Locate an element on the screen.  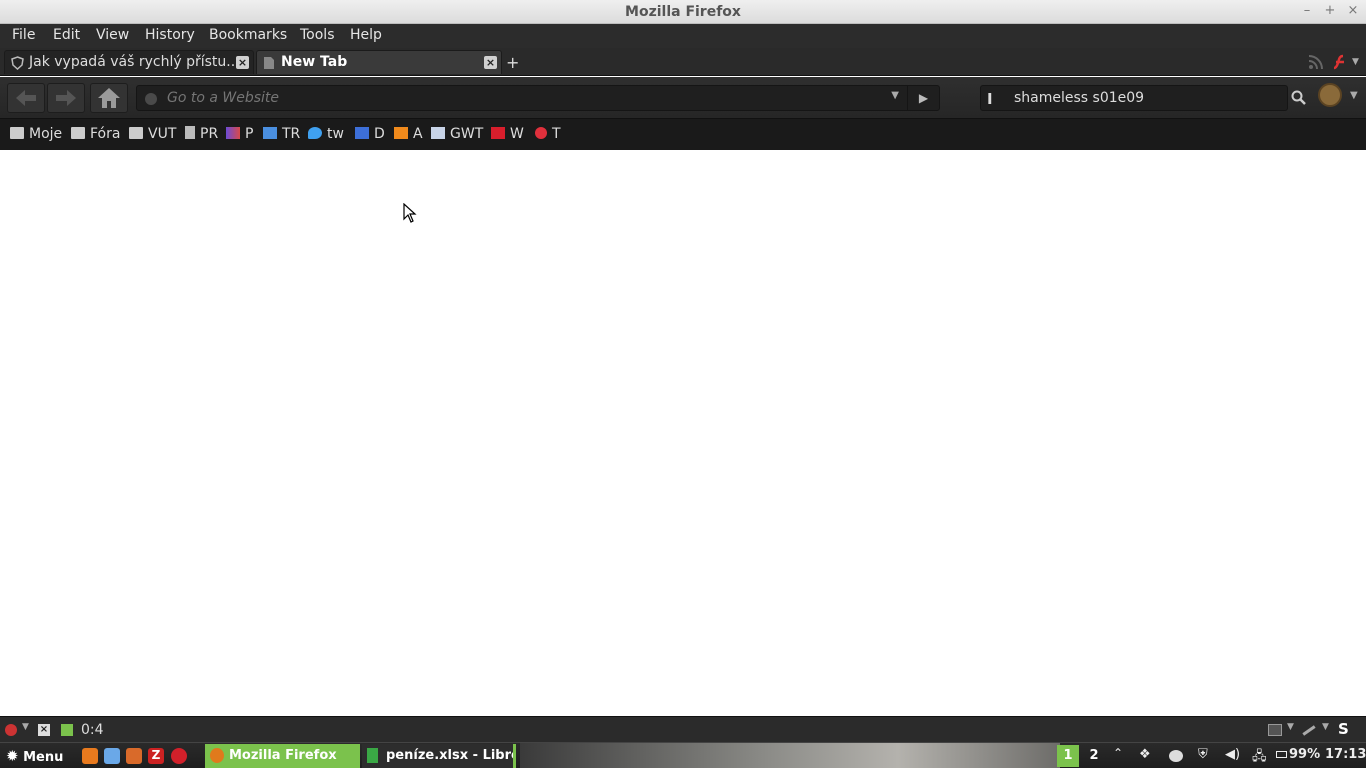
adblock-icon is located at coordinates (11, 730).